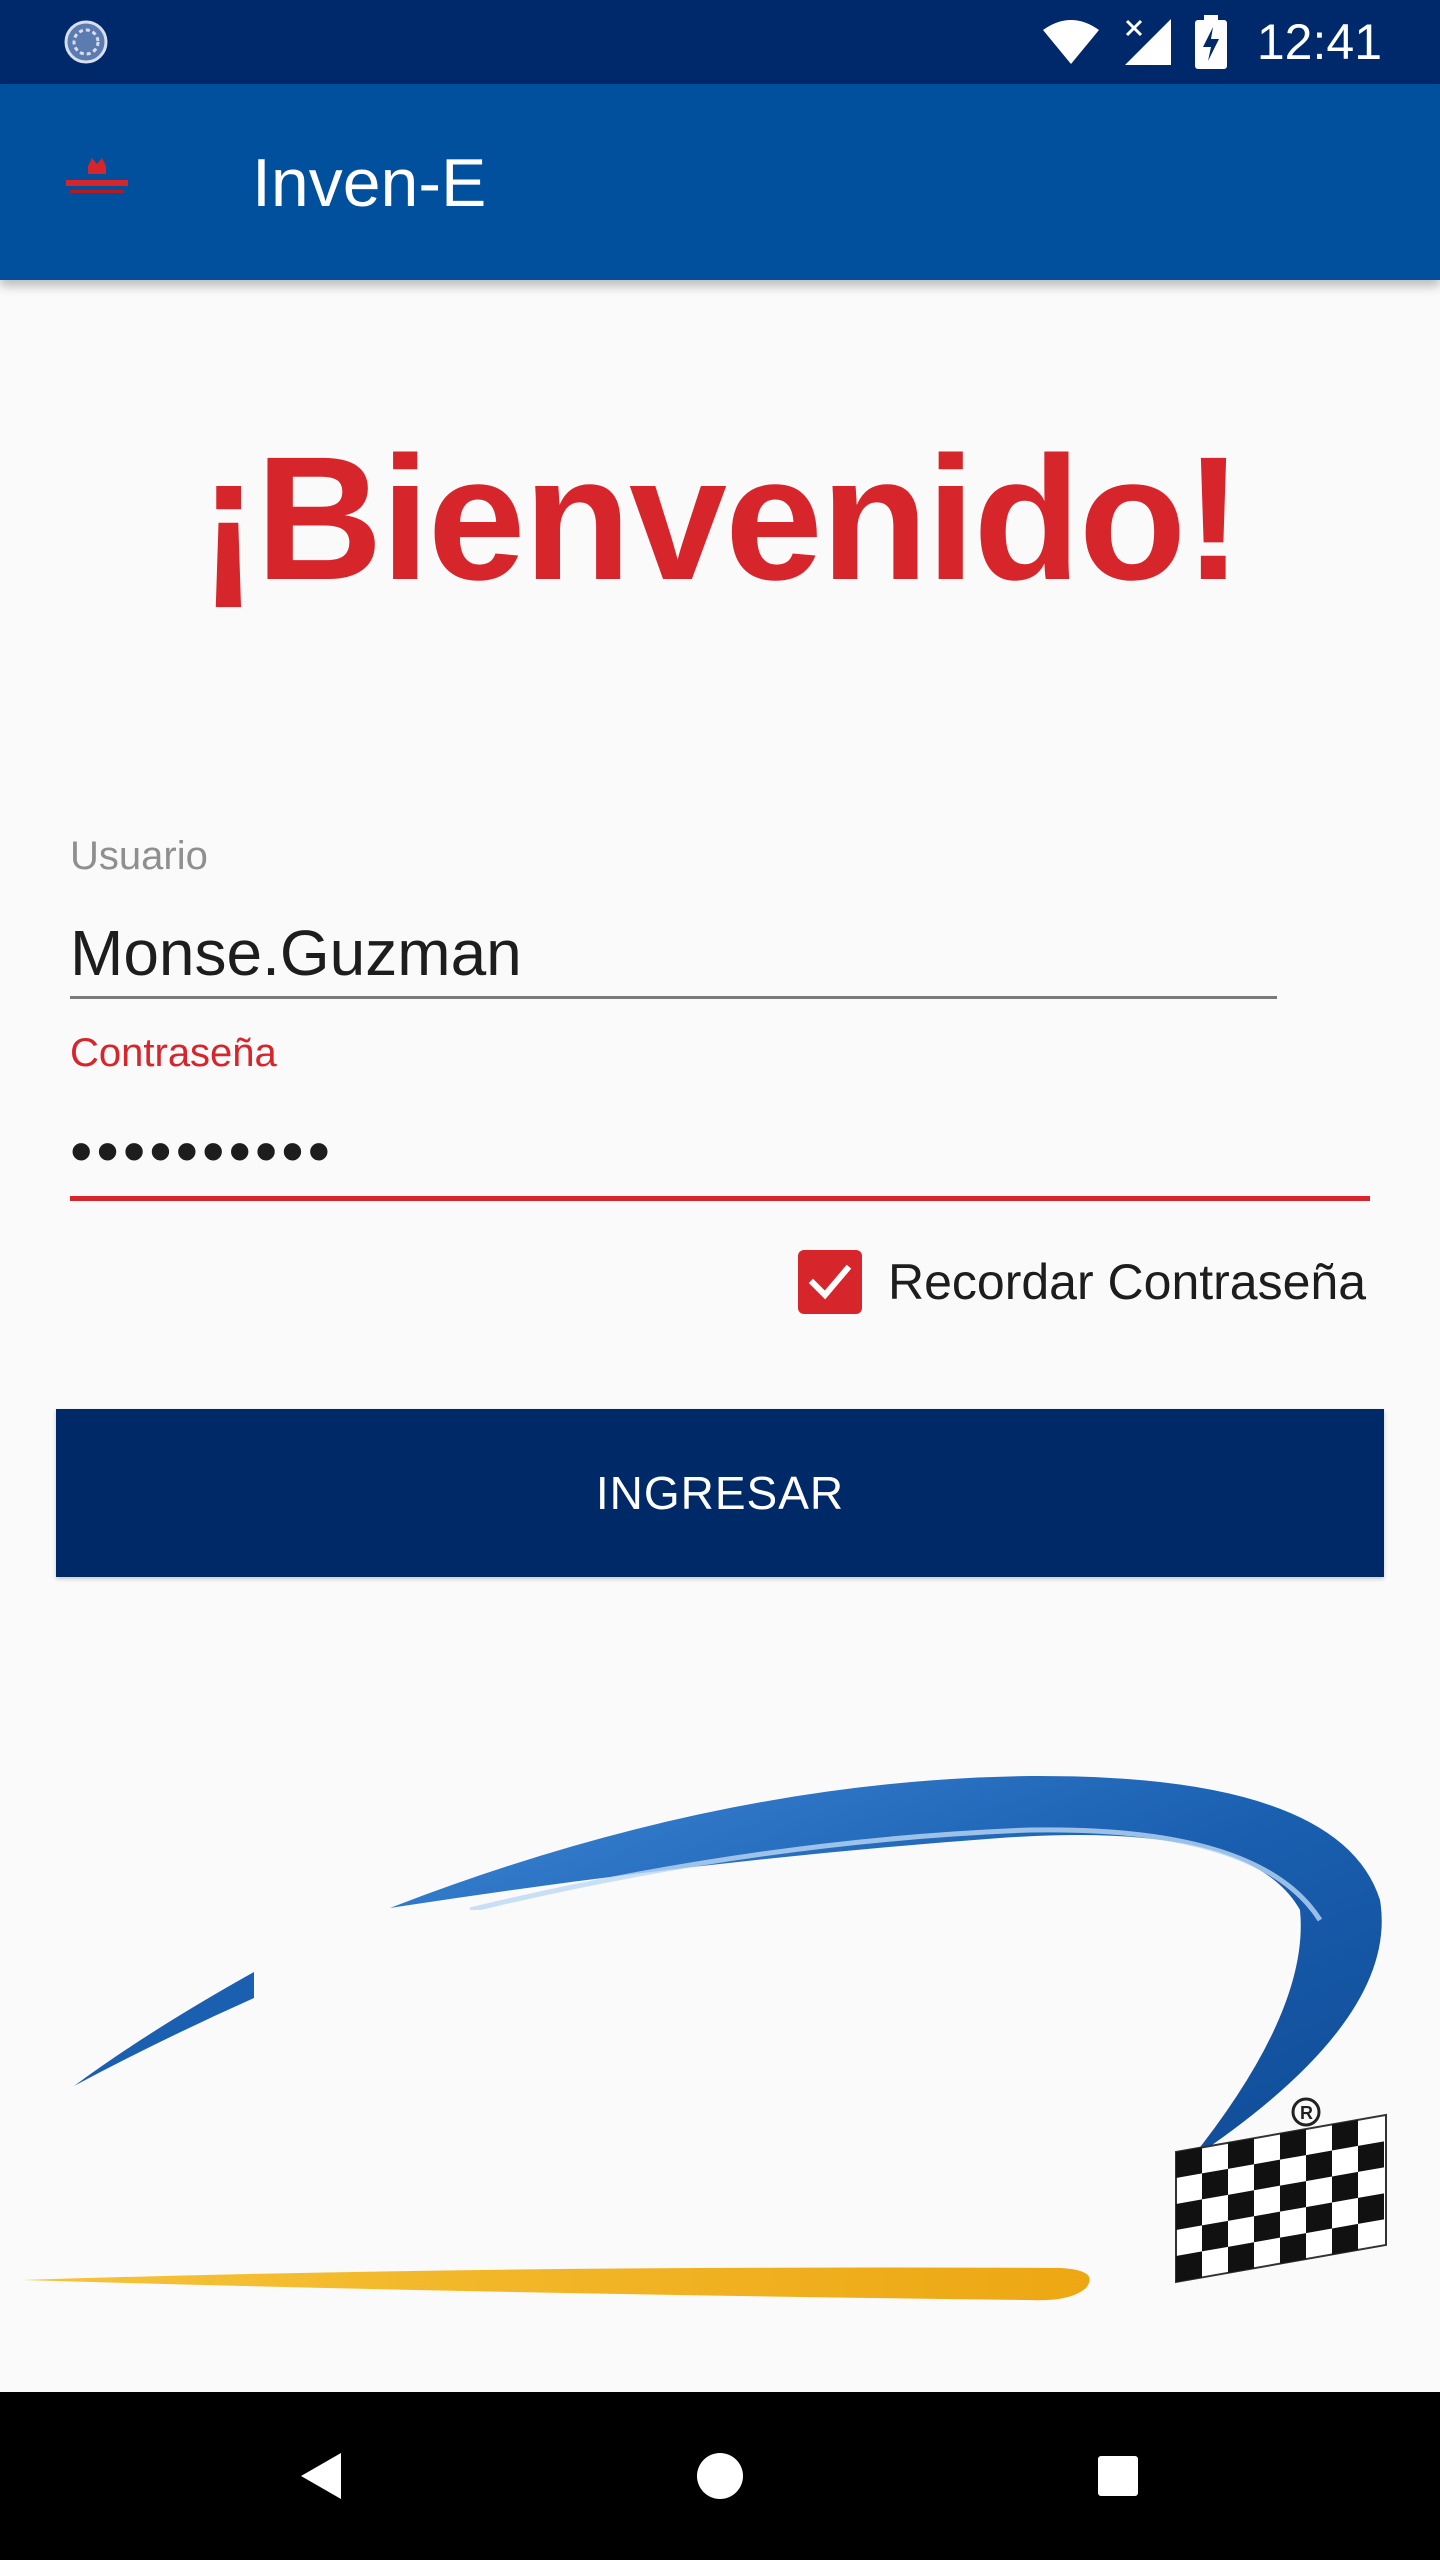 The image size is (1440, 2560). I want to click on wifi-icon, so click(1070, 42).